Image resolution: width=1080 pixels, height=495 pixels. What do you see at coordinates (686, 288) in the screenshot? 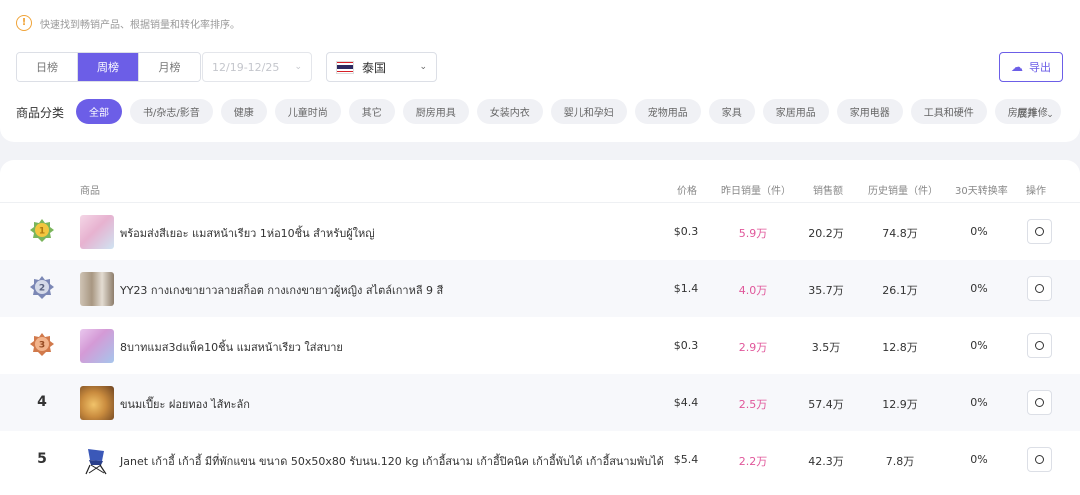
I see `price-value: $1.4` at bounding box center [686, 288].